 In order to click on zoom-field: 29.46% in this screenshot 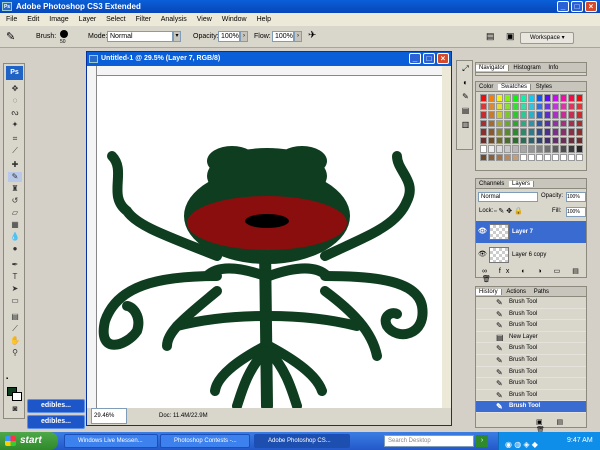, I will do `click(109, 416)`.